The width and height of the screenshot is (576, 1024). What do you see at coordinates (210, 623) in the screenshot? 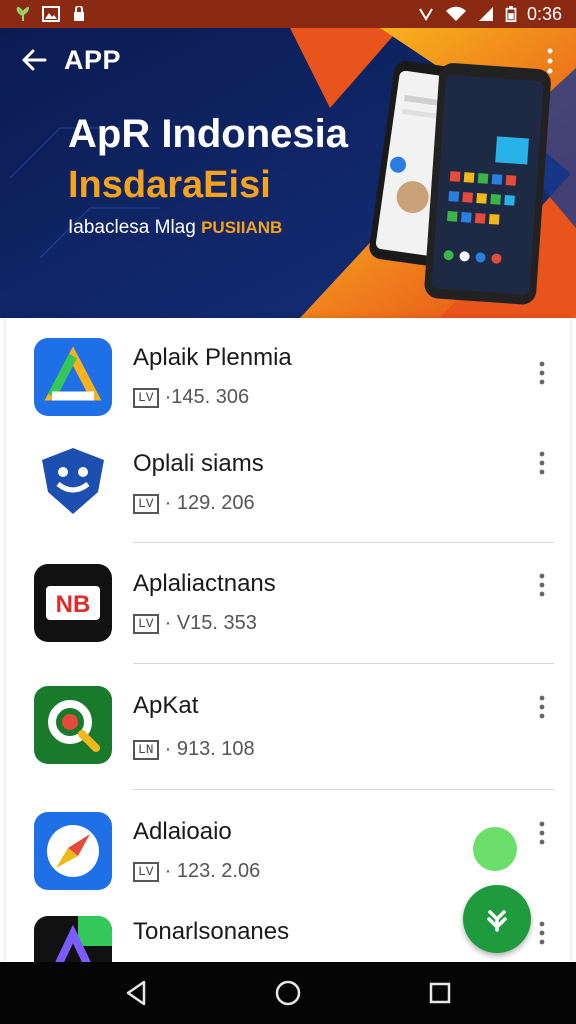
I see `app-version: · V15. 353` at bounding box center [210, 623].